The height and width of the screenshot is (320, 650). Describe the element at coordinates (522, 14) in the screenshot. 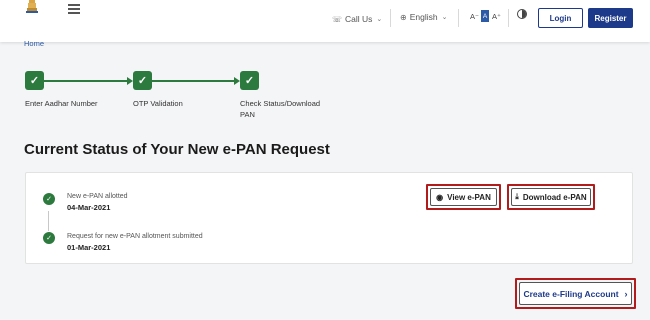

I see `contrast-icon` at that location.